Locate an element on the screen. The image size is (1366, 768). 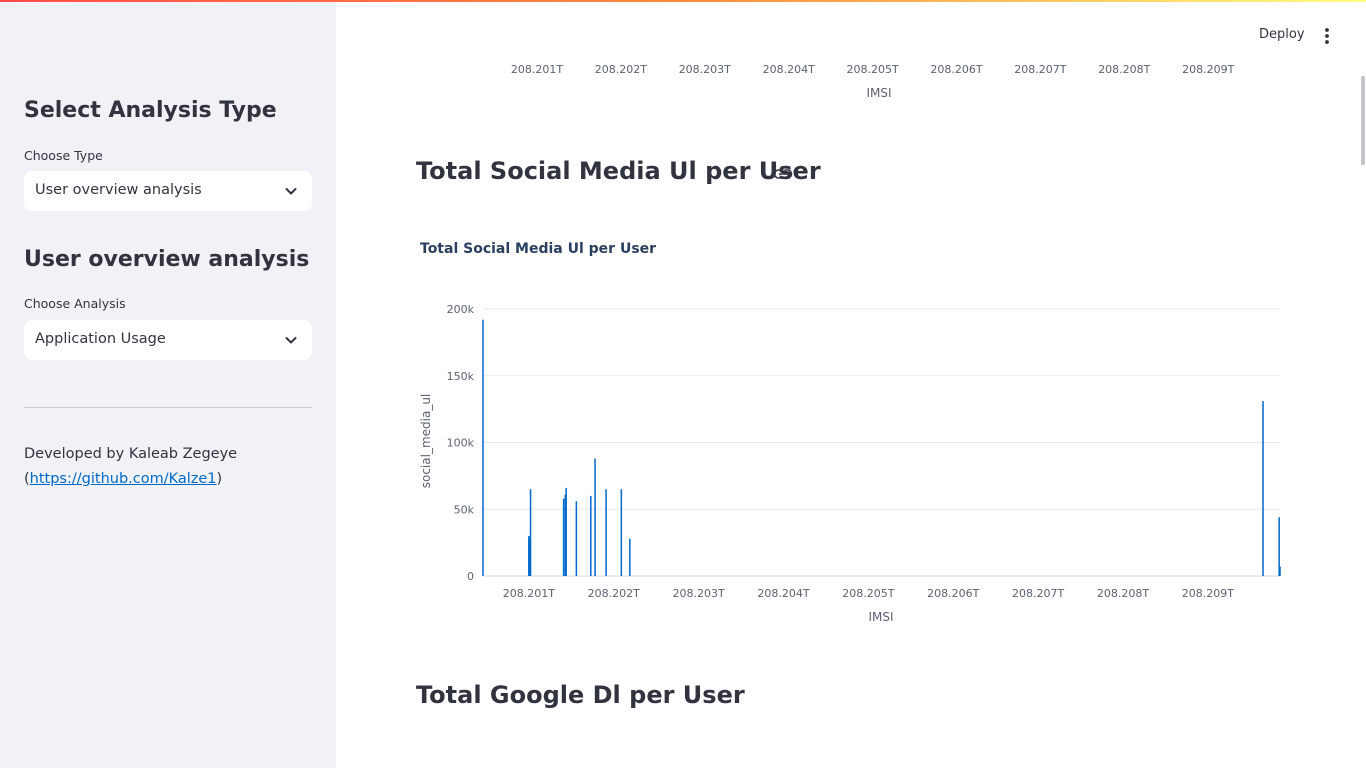
x-tick-label: 208.207T is located at coordinates (1038, 593).